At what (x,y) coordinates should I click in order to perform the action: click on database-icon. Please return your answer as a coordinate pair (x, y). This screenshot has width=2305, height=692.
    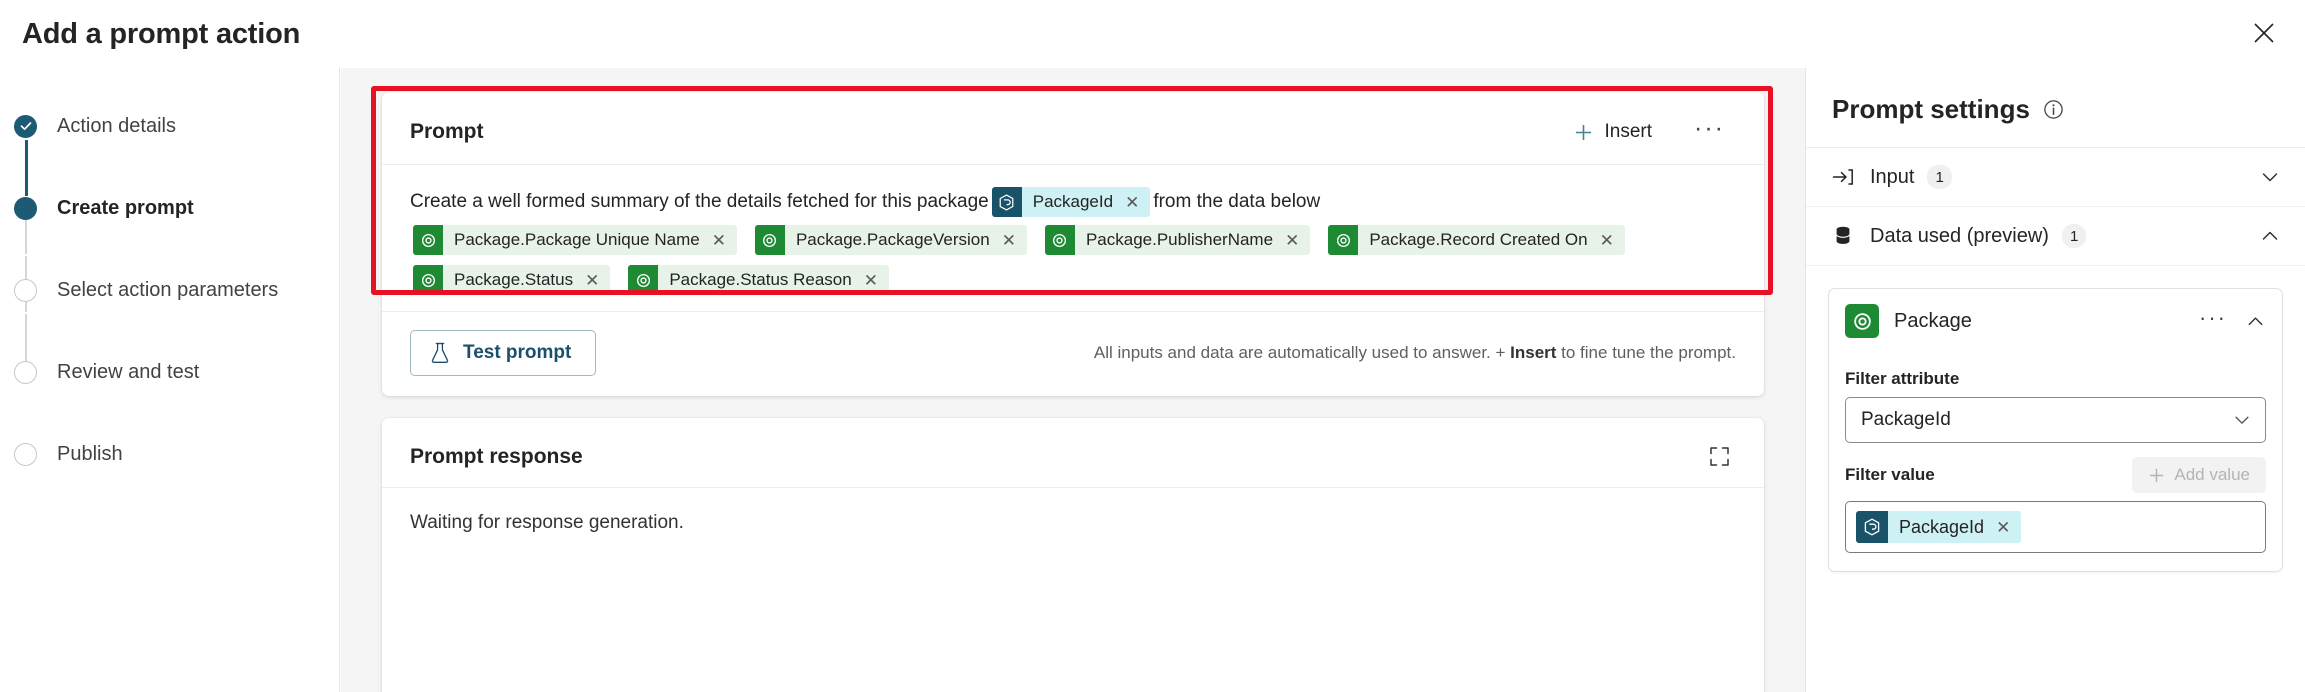
    Looking at the image, I should click on (1843, 236).